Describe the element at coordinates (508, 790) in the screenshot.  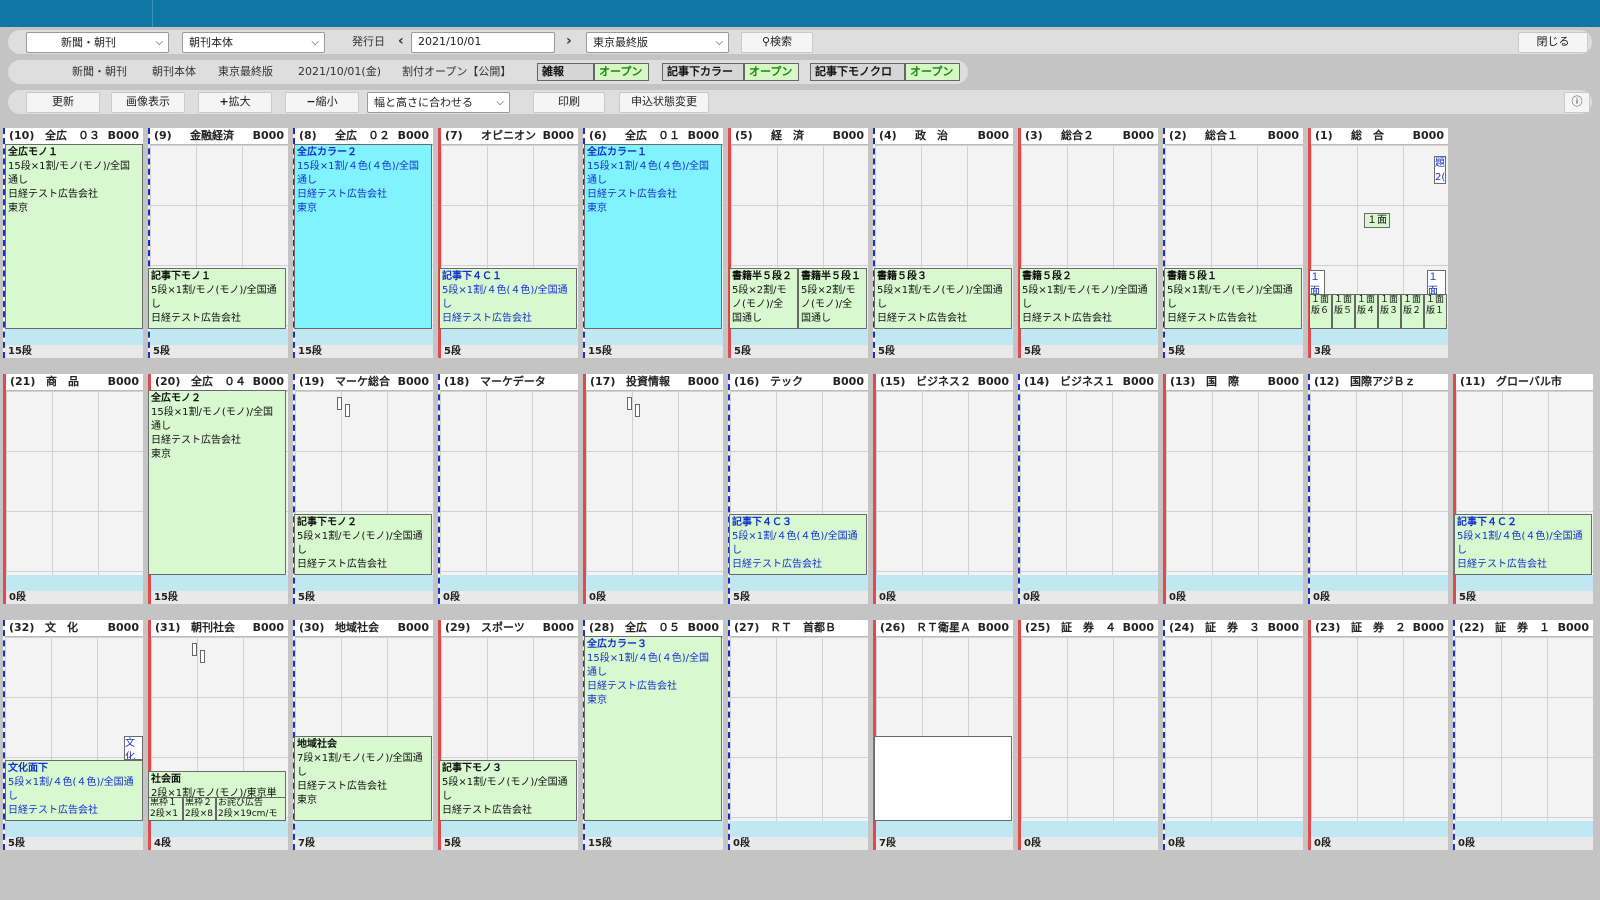
I see `ad-block: 記事下モノ３ 5段×1割/モノ(モノ)/全国通し日経テスト広告会社` at that location.